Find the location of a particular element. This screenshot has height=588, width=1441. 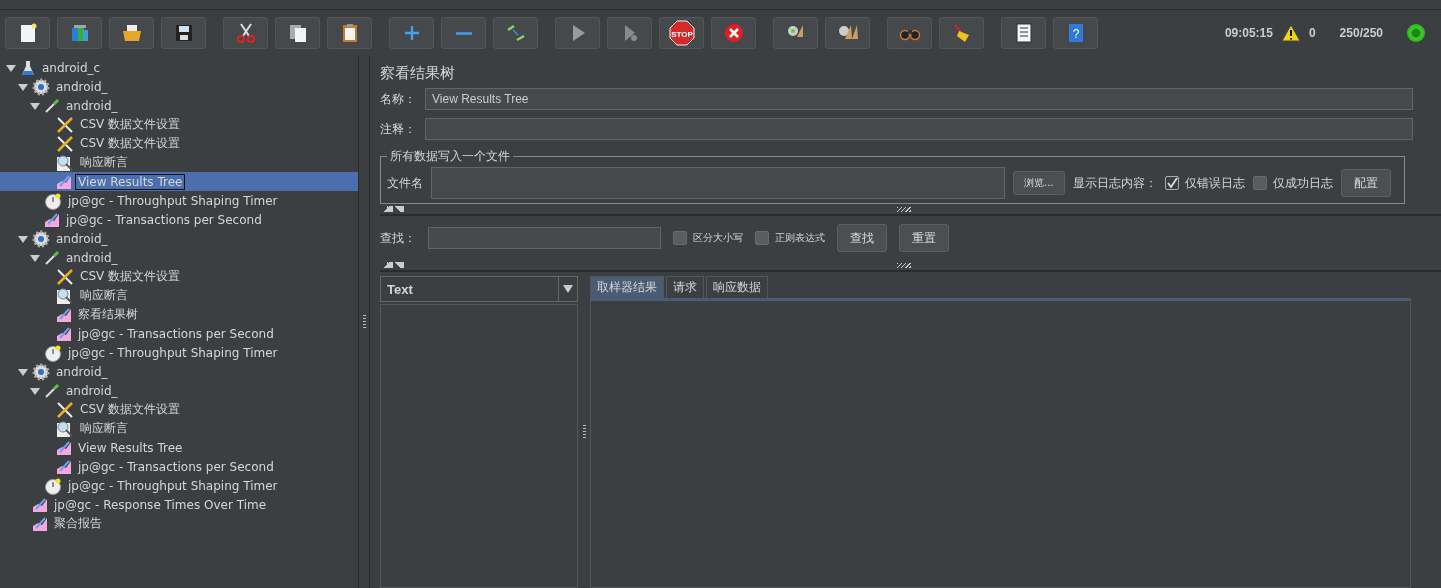

tree-item: jp@gc - Response Times Over Time is located at coordinates (179, 504).